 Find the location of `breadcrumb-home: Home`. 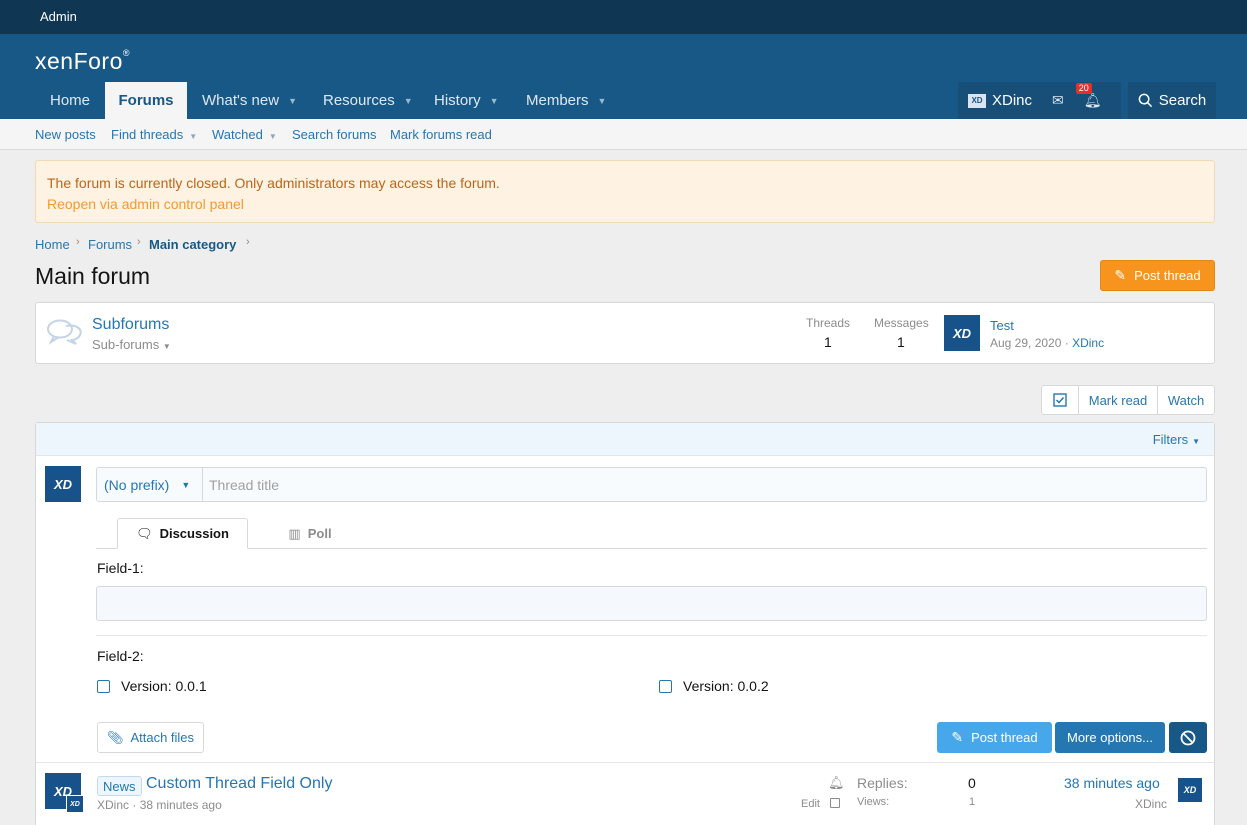

breadcrumb-home: Home is located at coordinates (52, 244).